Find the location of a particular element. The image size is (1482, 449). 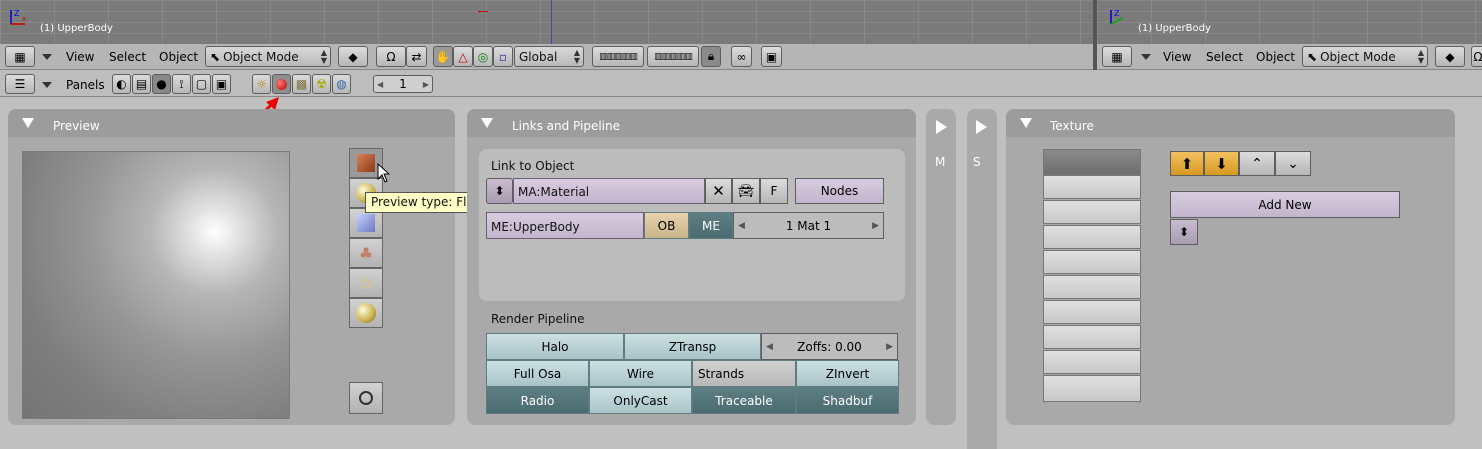

editing-context-icon: ▢ is located at coordinates (201, 84).